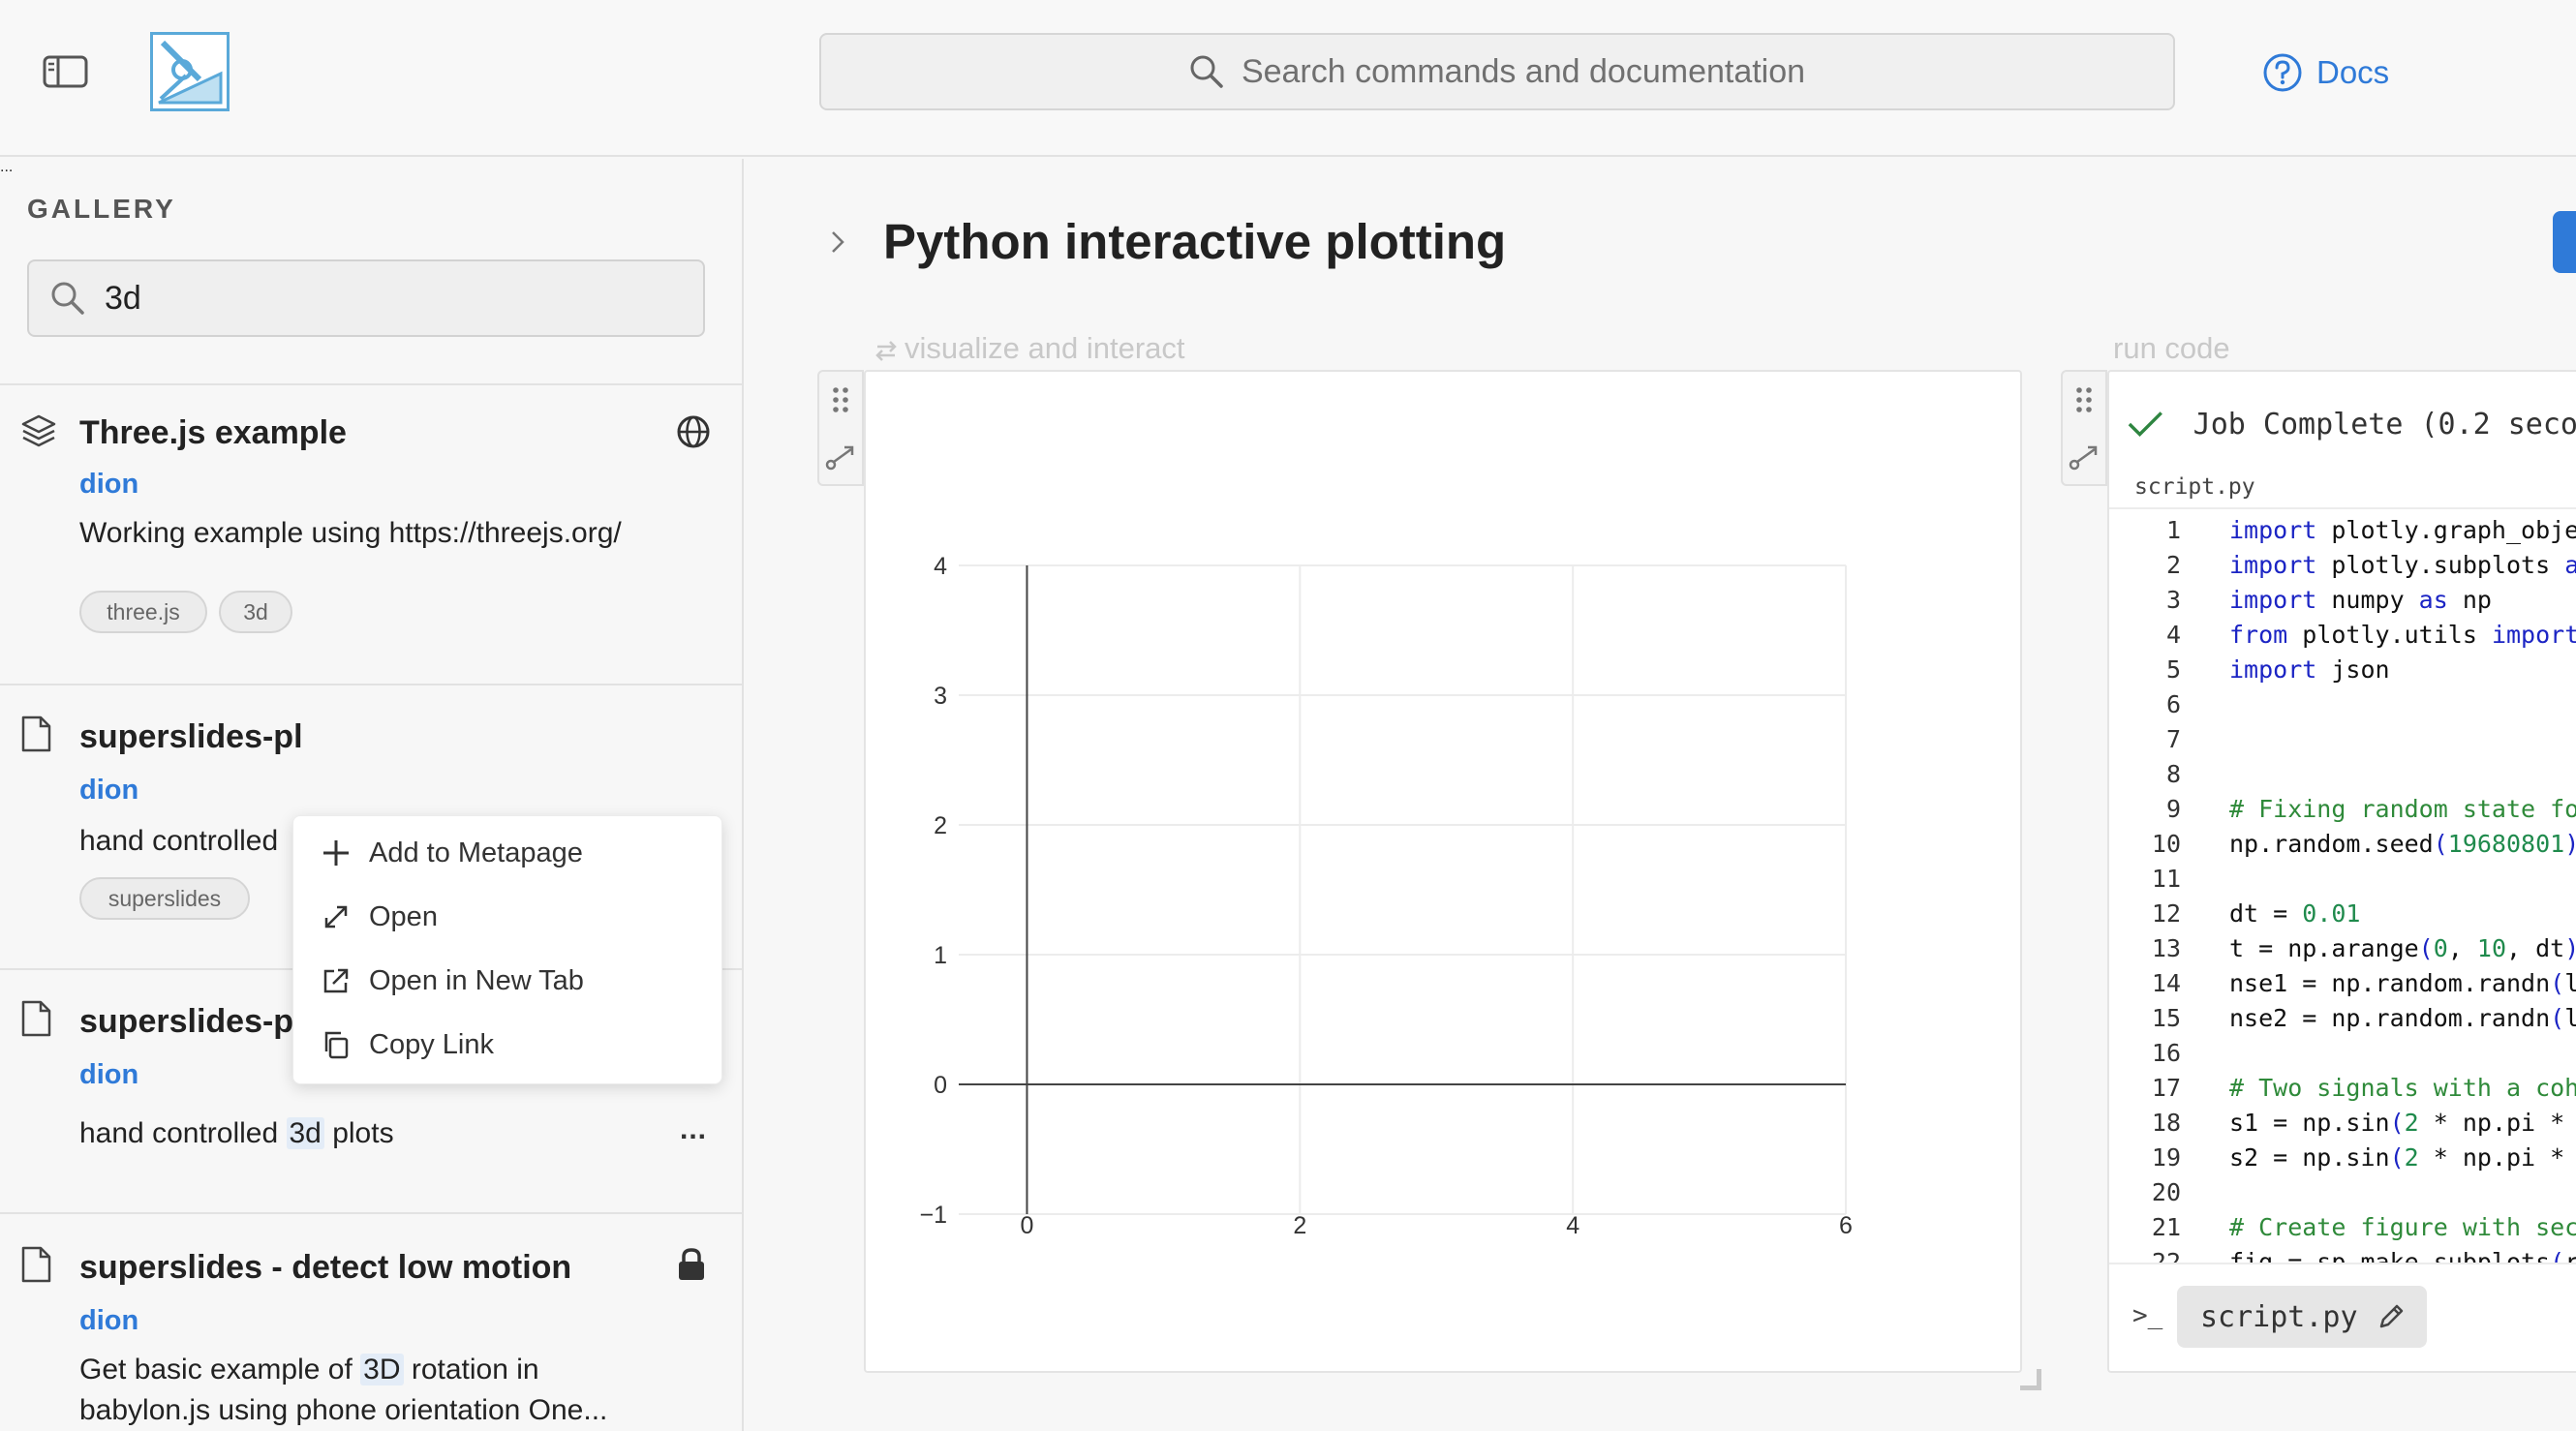 Image resolution: width=2576 pixels, height=1431 pixels. Describe the element at coordinates (2166, 948) in the screenshot. I see `line-number: 13` at that location.